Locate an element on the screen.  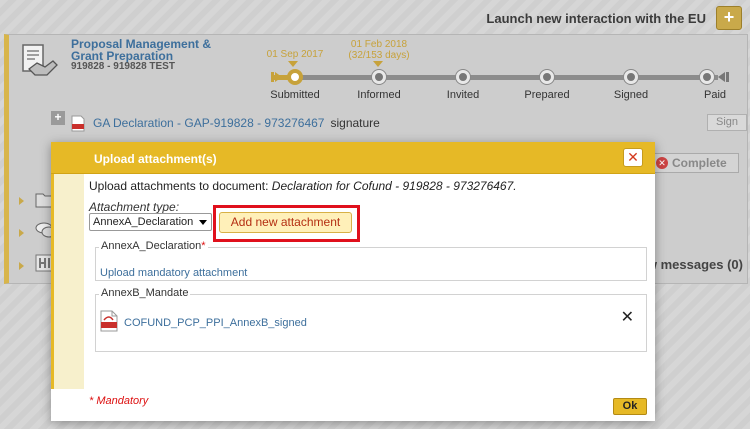
dialog-side-stripe is located at coordinates (67, 281).